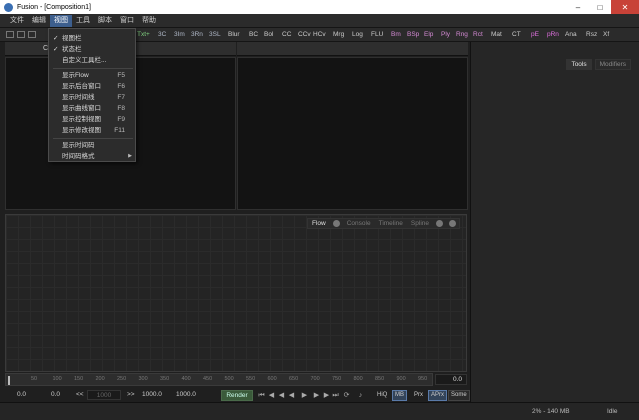 The width and height of the screenshot is (639, 420). What do you see at coordinates (304, 35) in the screenshot?
I see `tool-button: CCv` at bounding box center [304, 35].